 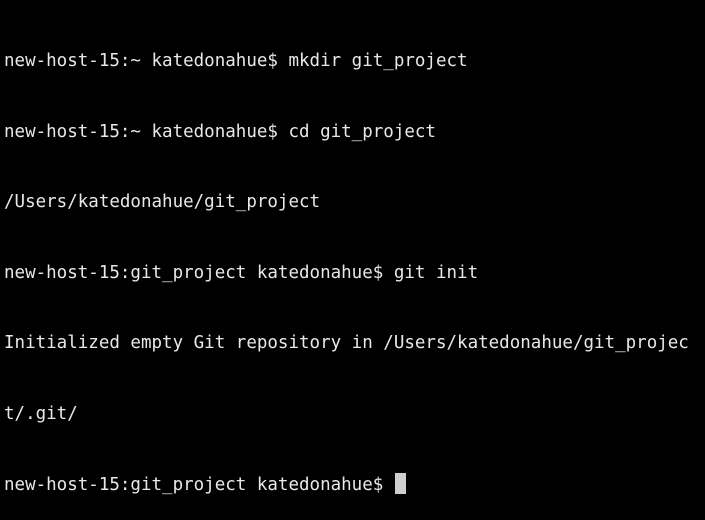 I want to click on terminal-line-init-output-wrap: t/.git/, so click(x=41, y=413).